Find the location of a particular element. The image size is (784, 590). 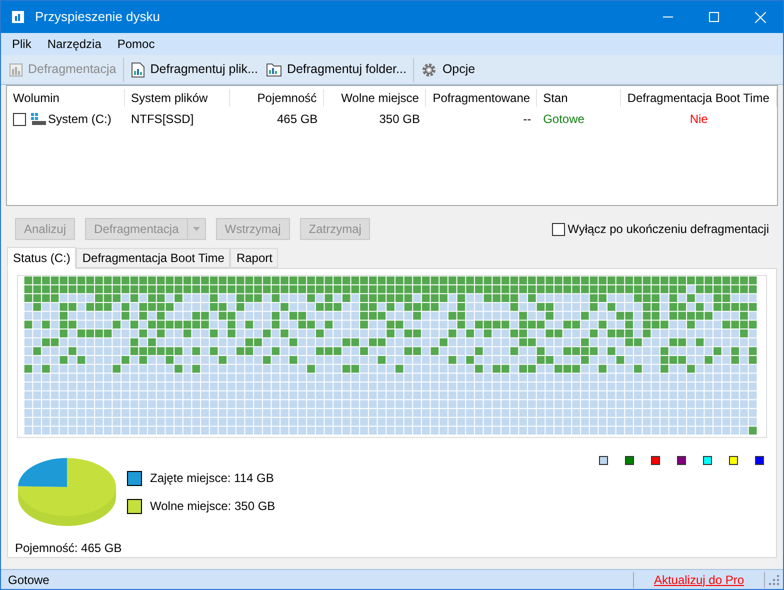

table-cell-text: 350 GB is located at coordinates (399, 119).